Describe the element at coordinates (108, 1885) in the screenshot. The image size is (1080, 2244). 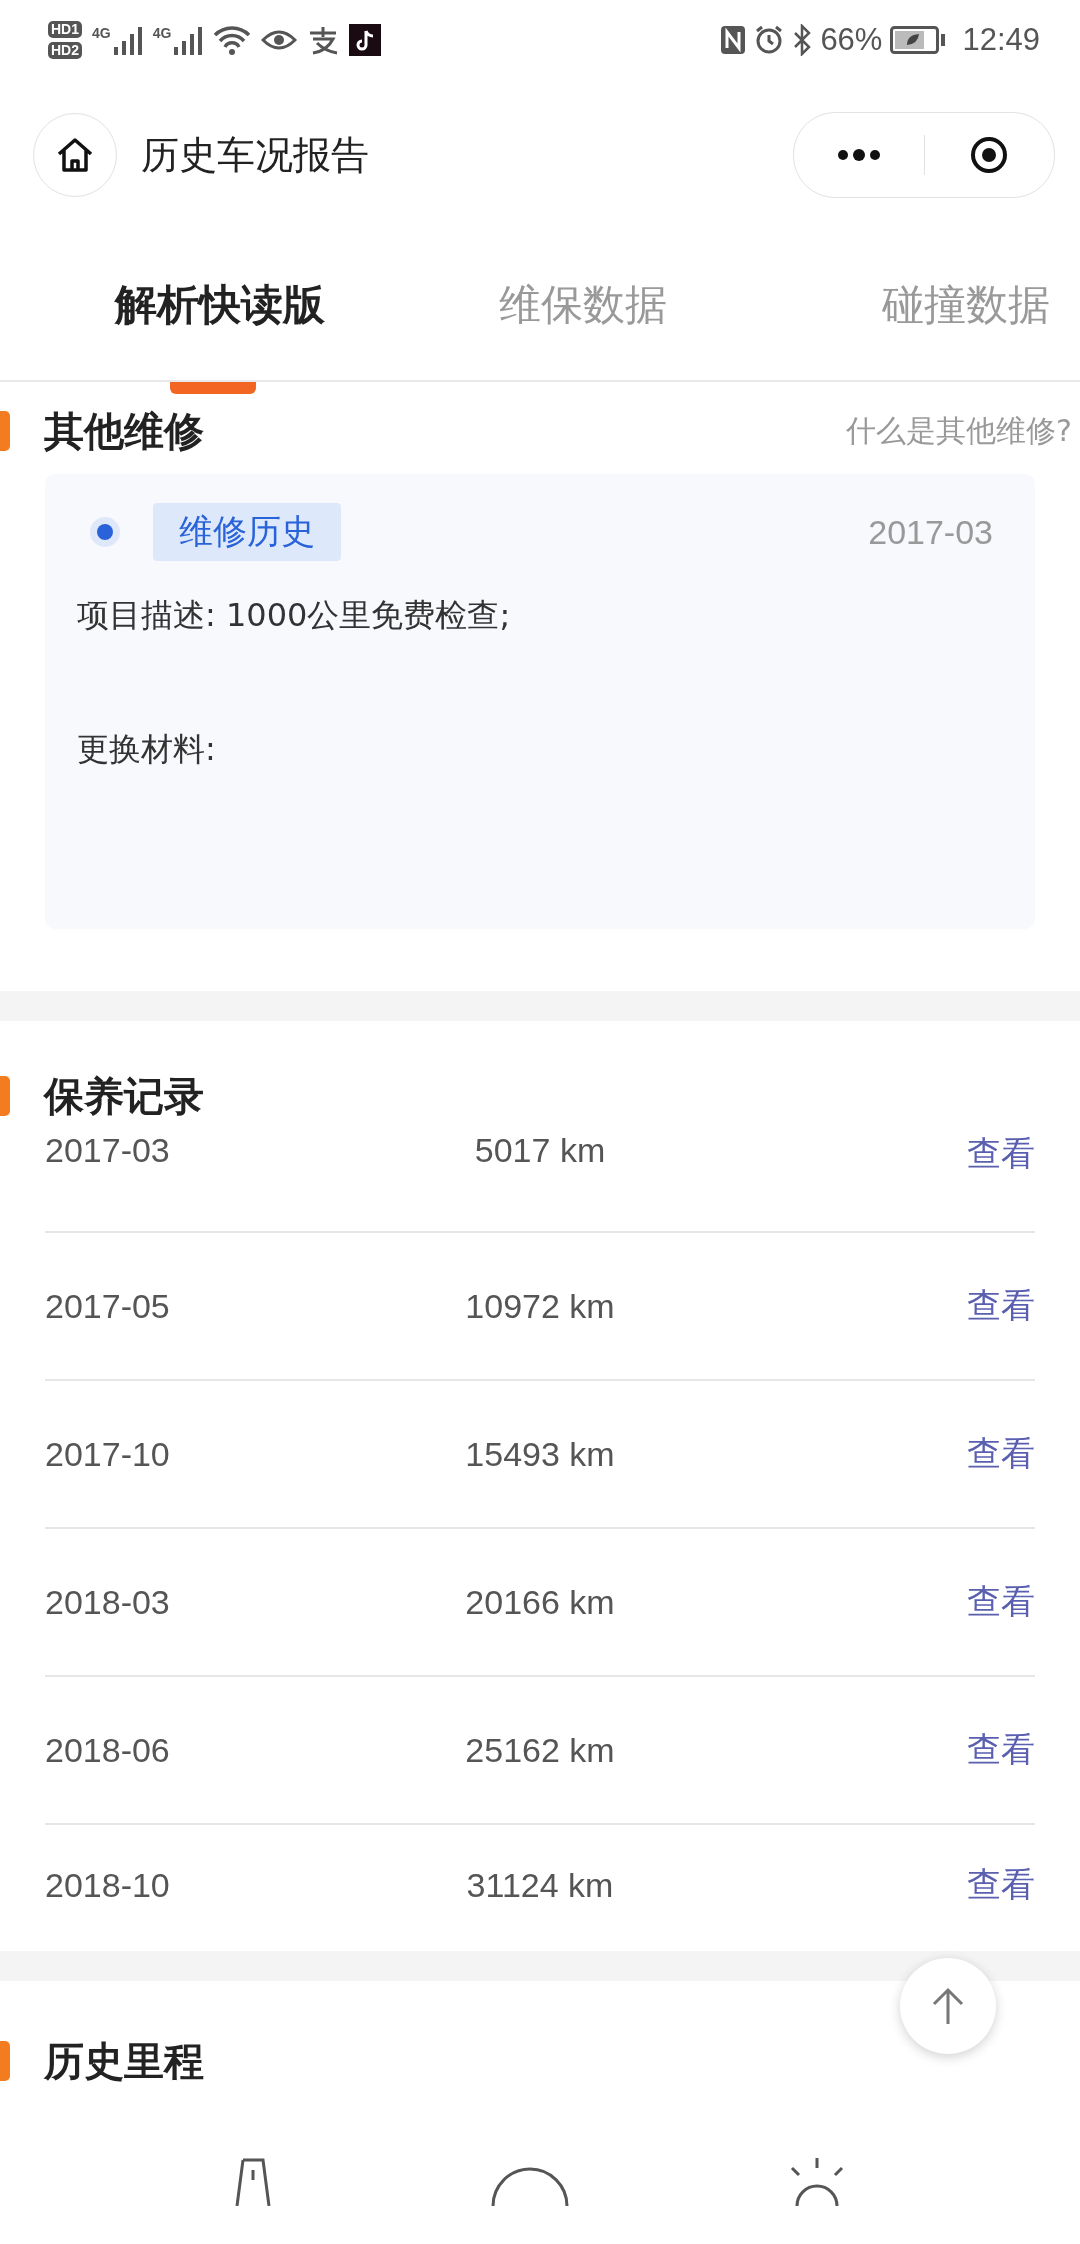
I see `record-date: 2018-10` at that location.